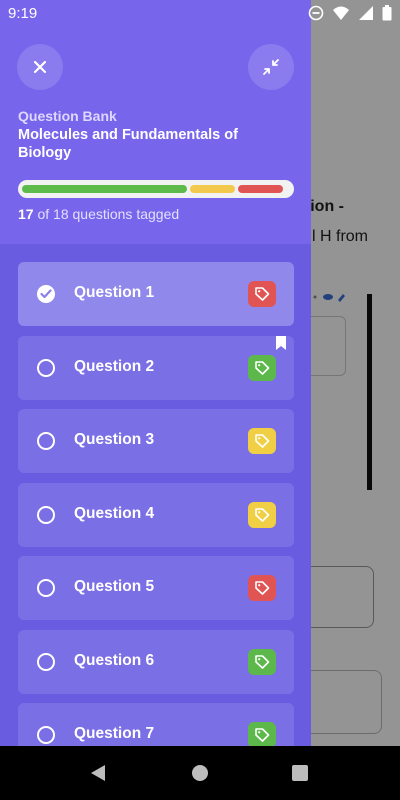  Describe the element at coordinates (300, 773) in the screenshot. I see `recents-icon` at that location.